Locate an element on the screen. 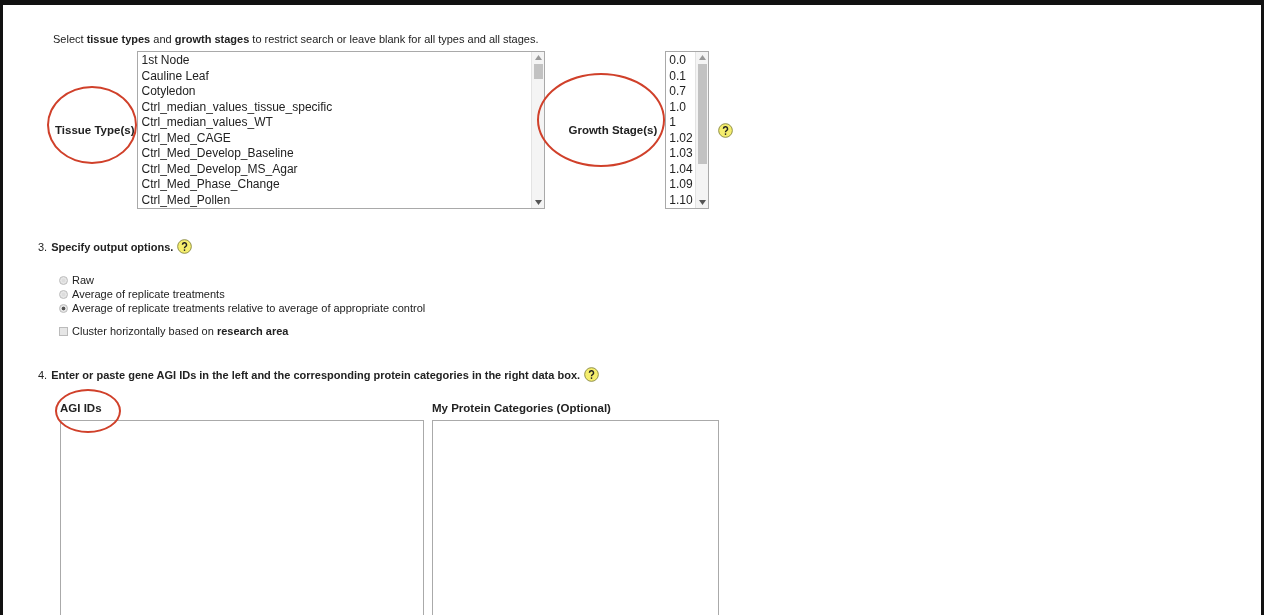 This screenshot has width=1264, height=615. section-title: Specify output options. is located at coordinates (112, 246).